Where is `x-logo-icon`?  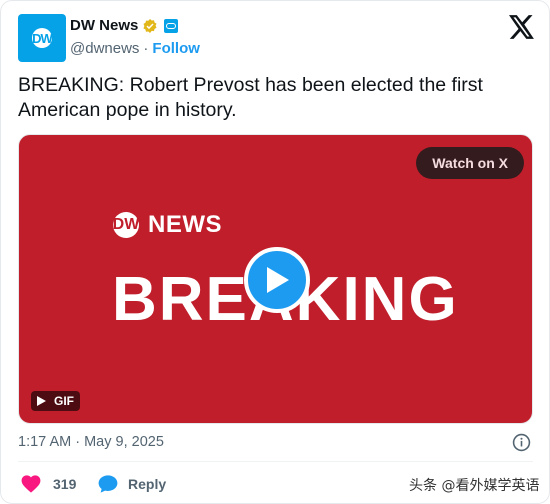
x-logo-icon is located at coordinates (522, 27).